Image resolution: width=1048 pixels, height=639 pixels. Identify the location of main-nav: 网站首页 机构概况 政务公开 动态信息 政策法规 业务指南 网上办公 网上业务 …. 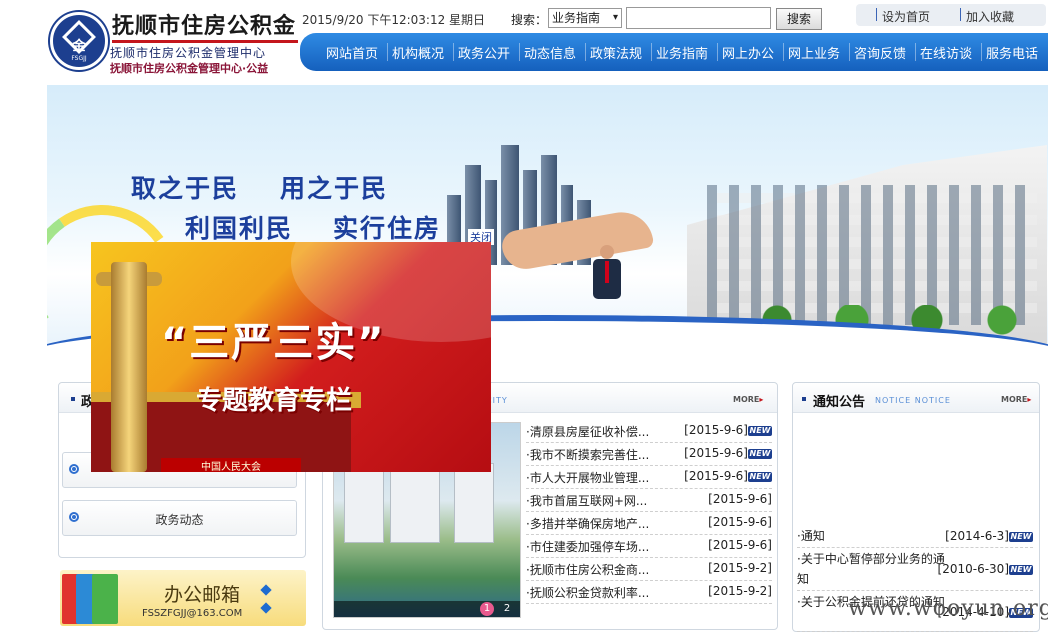
(674, 52).